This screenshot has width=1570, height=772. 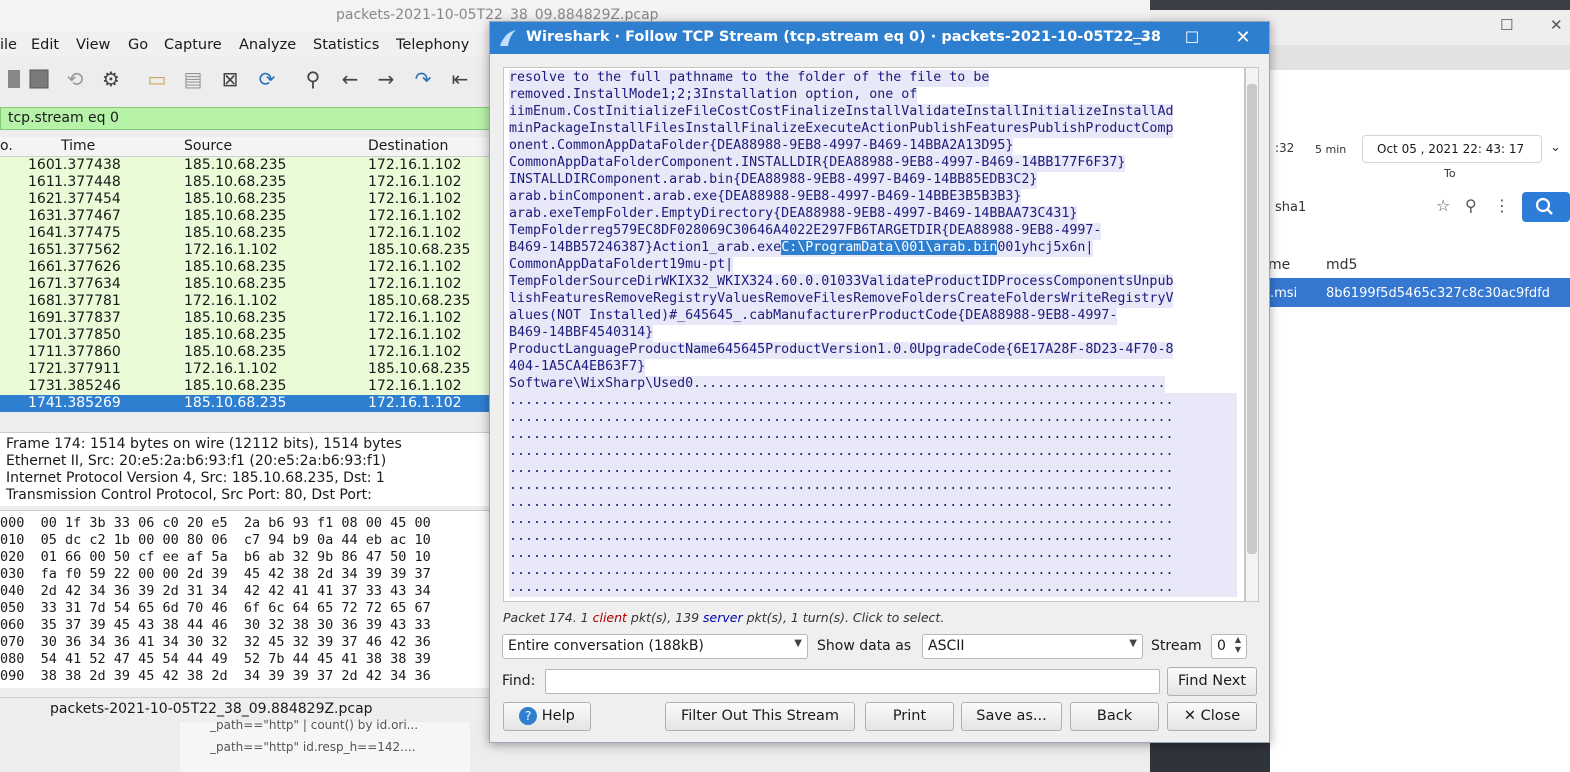 I want to click on stream-number-spinner: 0 ▲ ▼, so click(x=1229, y=646).